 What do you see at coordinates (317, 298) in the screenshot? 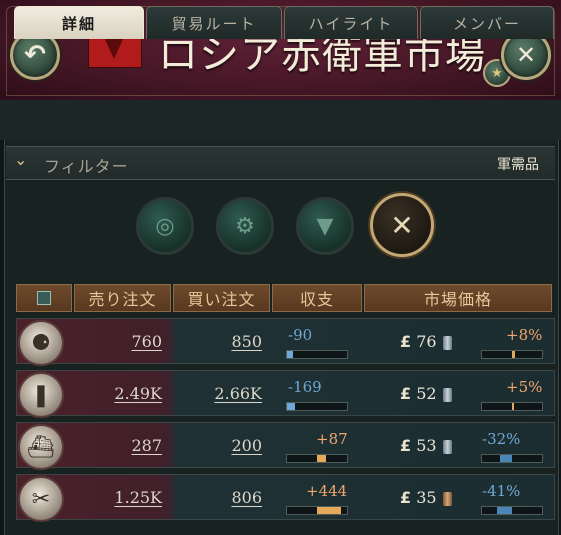
I see `header-balance: 収支` at bounding box center [317, 298].